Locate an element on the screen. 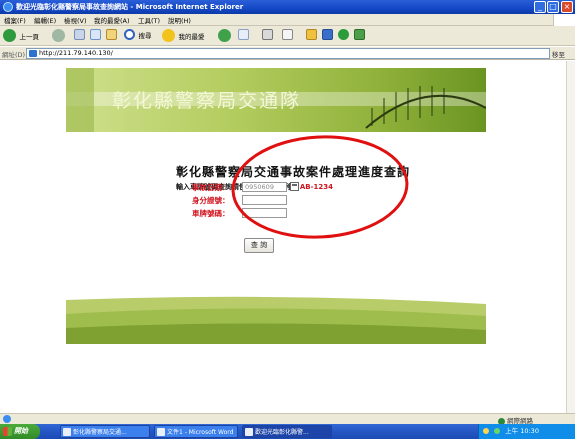 The width and height of the screenshot is (575, 439). stop-icon is located at coordinates (79, 34).